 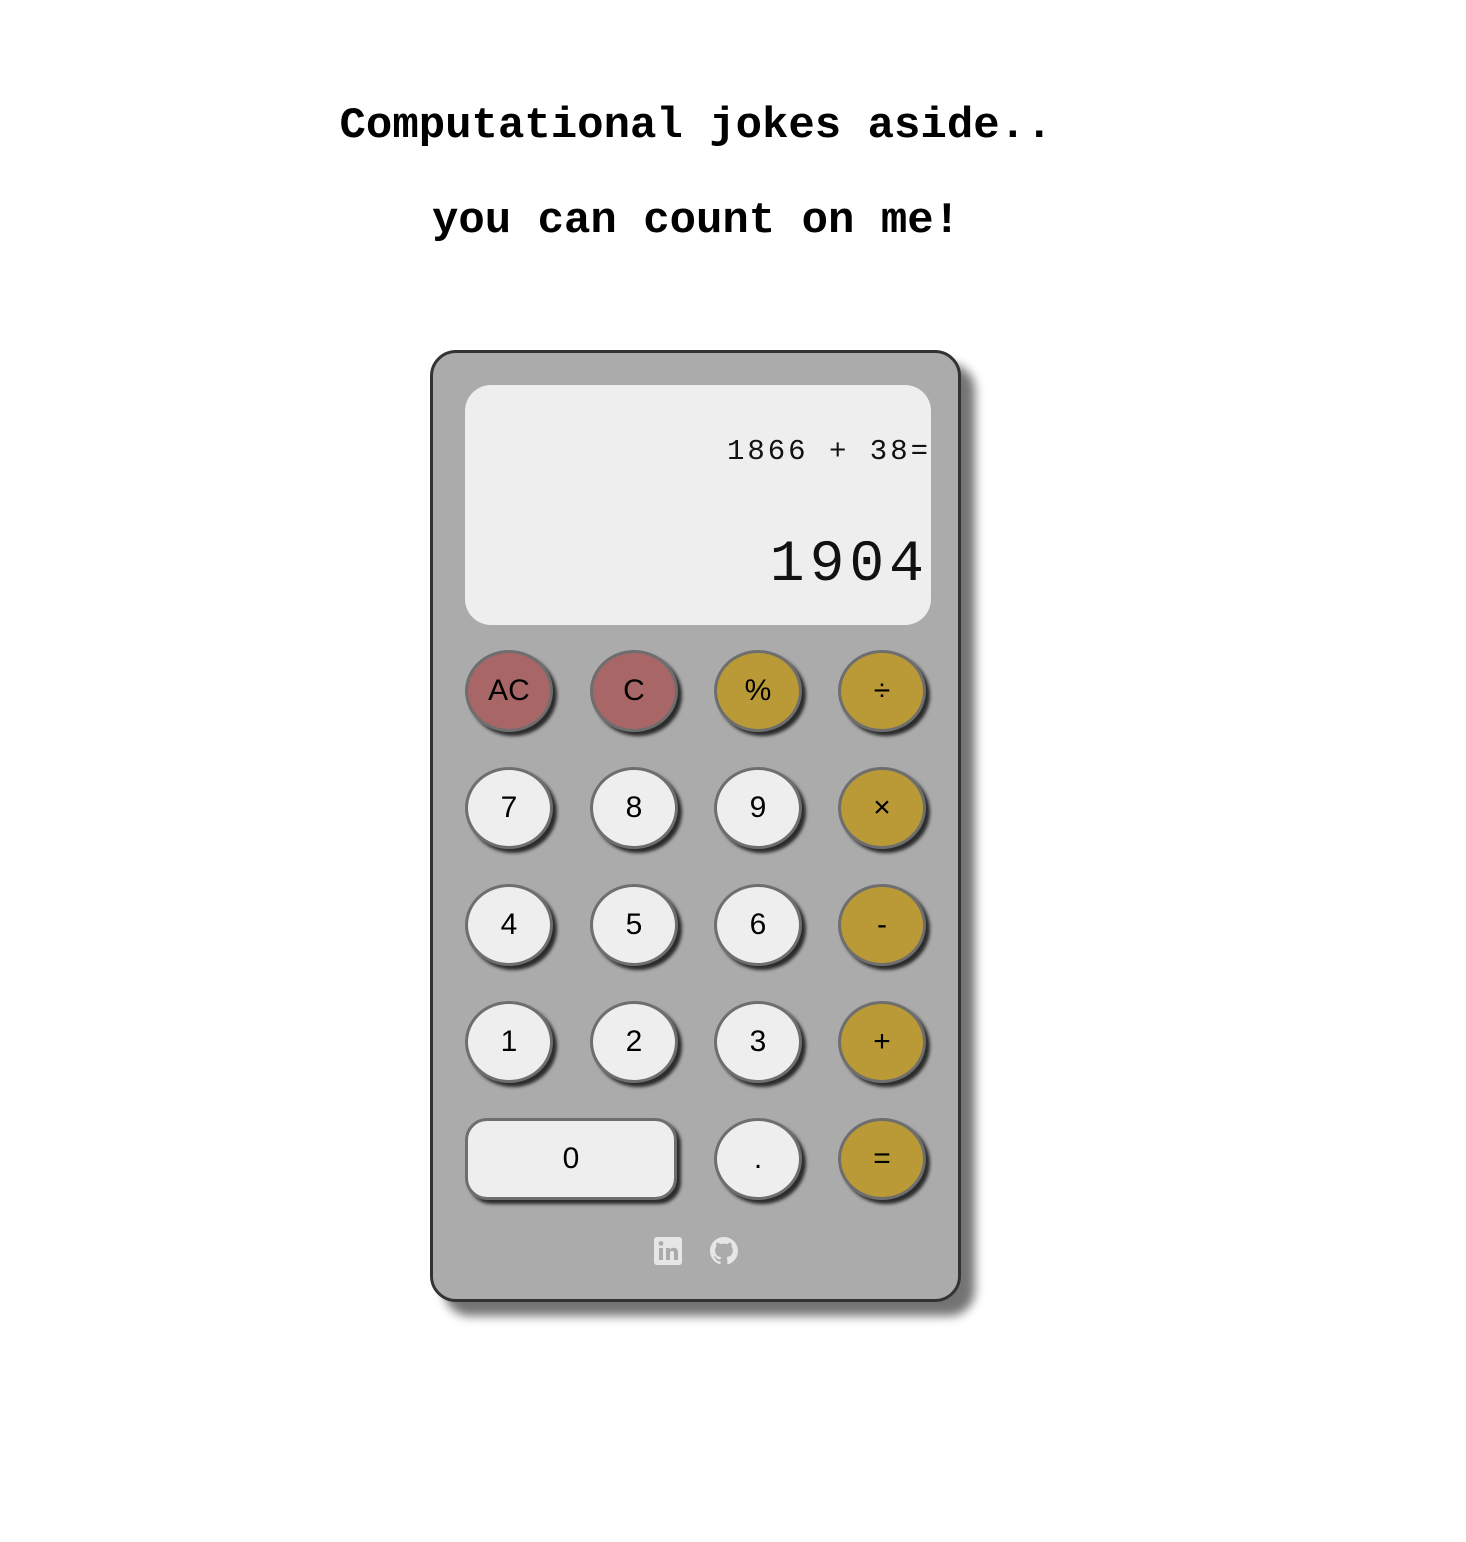 What do you see at coordinates (634, 808) in the screenshot?
I see `eight-button: 8` at bounding box center [634, 808].